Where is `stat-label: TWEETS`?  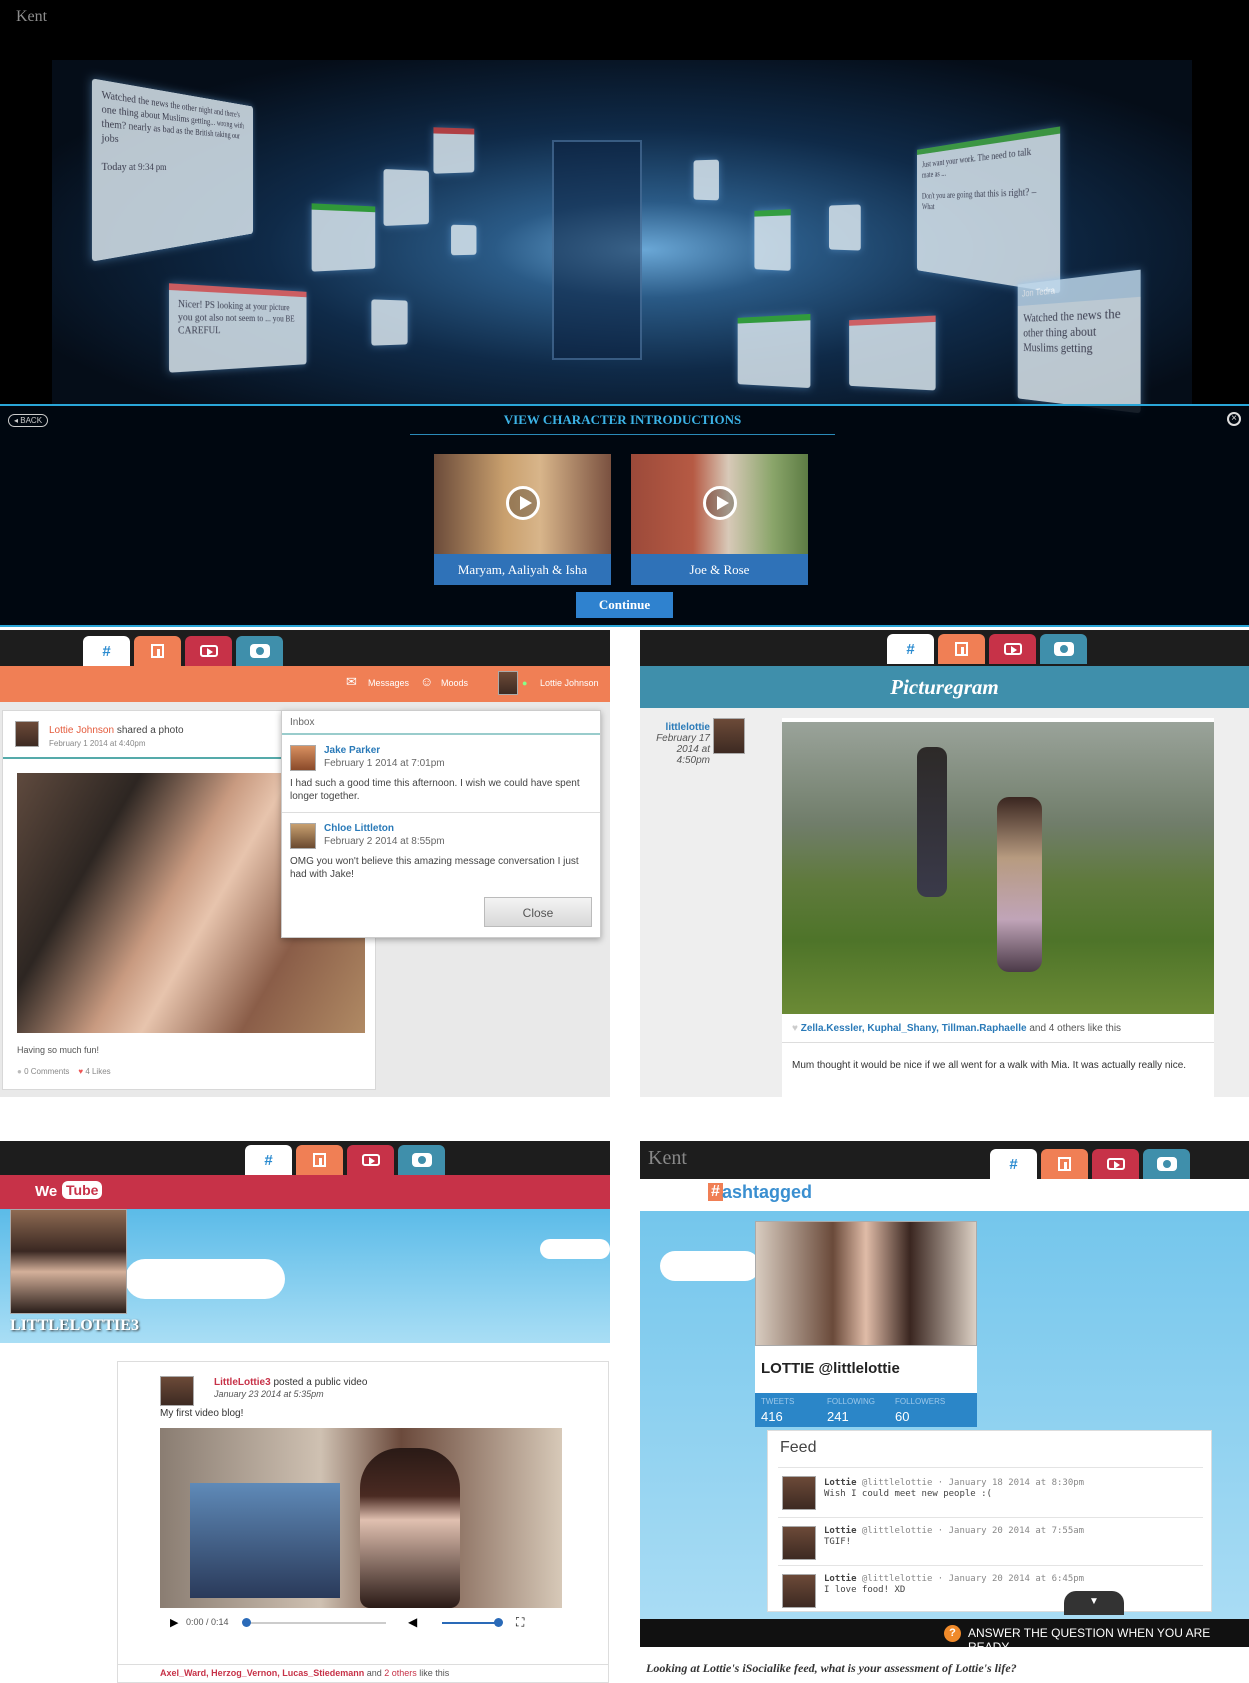 stat-label: TWEETS is located at coordinates (778, 1401).